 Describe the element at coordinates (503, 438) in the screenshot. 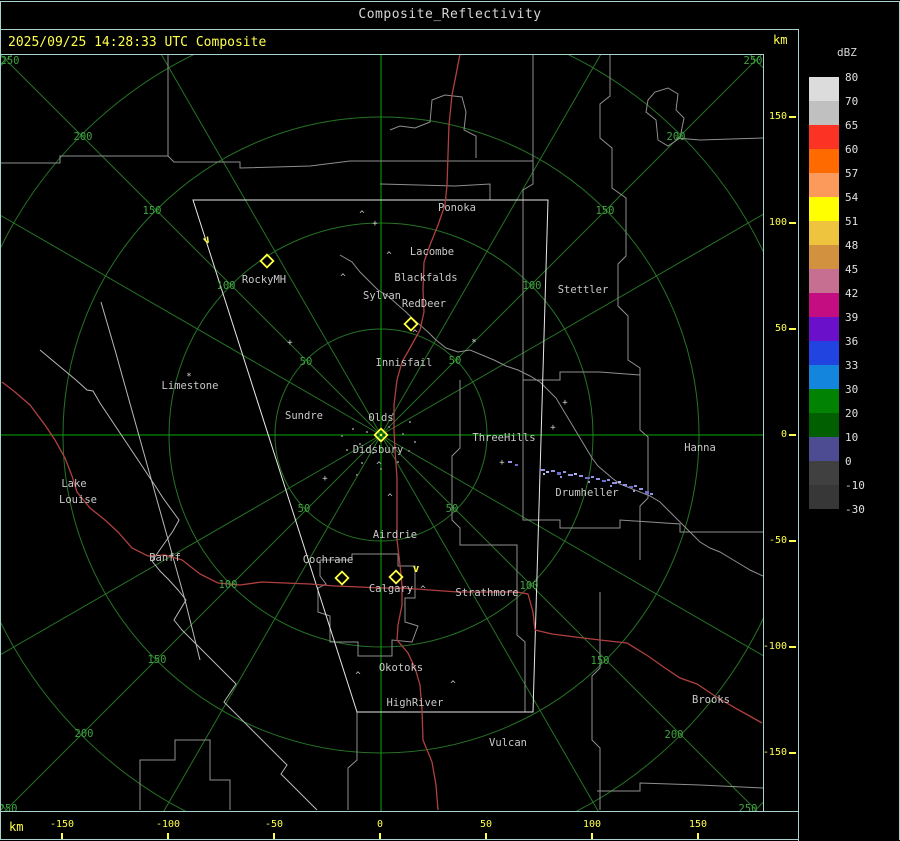

I see `city-label: ThreeHills` at that location.